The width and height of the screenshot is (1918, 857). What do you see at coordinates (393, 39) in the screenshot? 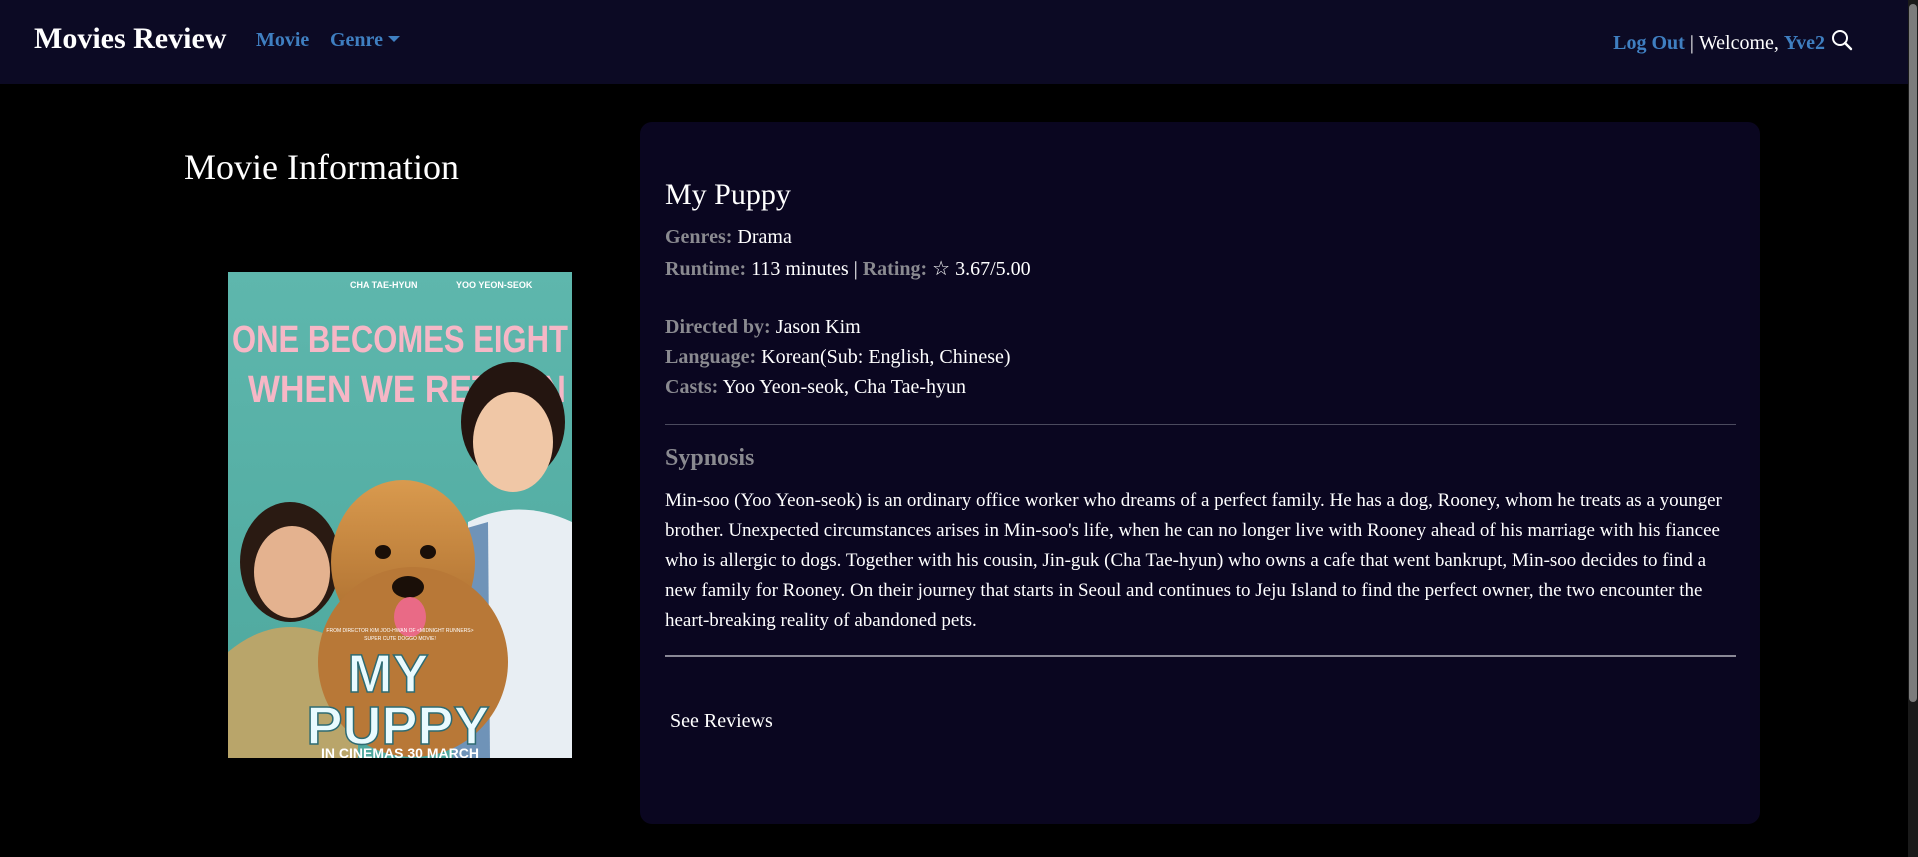
I see `chevron-down-icon` at bounding box center [393, 39].